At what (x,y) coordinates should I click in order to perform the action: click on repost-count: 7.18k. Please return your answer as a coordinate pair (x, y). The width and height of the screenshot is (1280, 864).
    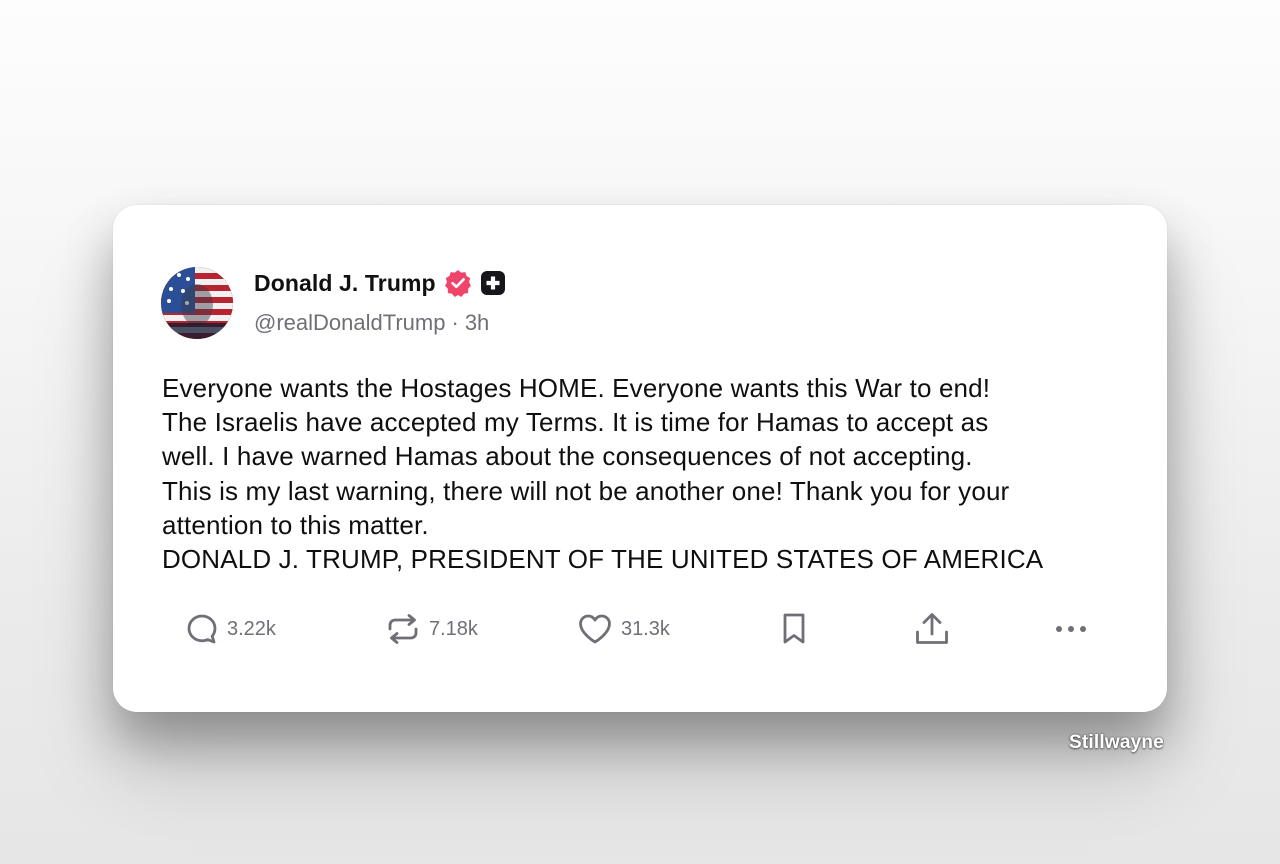
    Looking at the image, I should click on (453, 628).